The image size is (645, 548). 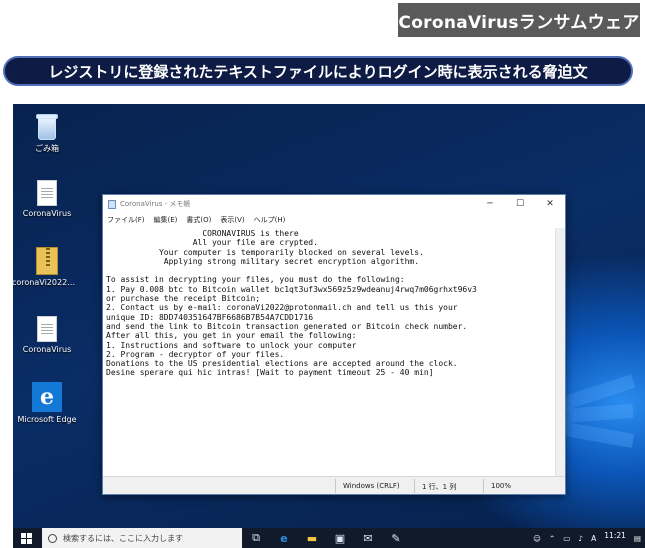 I want to click on vertical-scrollbar, so click(x=560, y=352).